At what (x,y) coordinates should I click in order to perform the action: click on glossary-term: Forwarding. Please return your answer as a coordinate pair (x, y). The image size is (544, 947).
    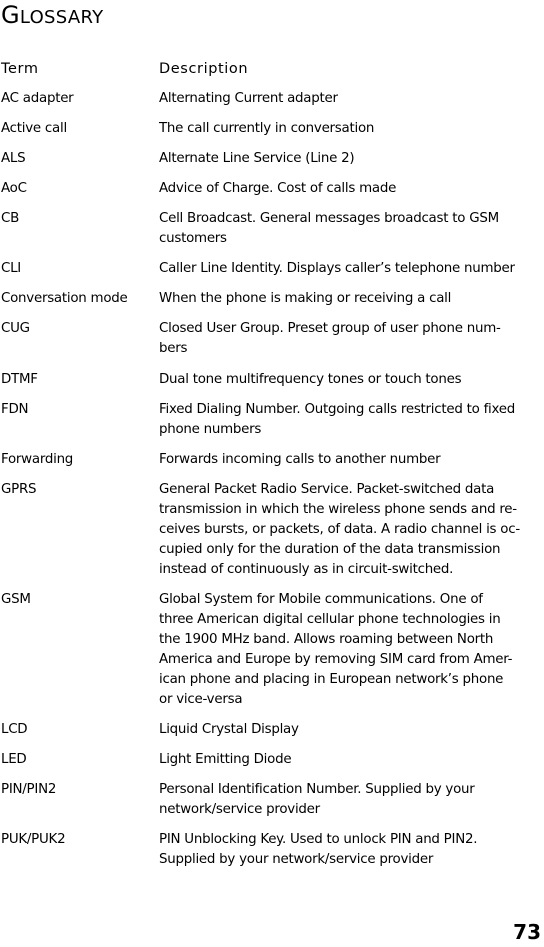
    Looking at the image, I should click on (37, 459).